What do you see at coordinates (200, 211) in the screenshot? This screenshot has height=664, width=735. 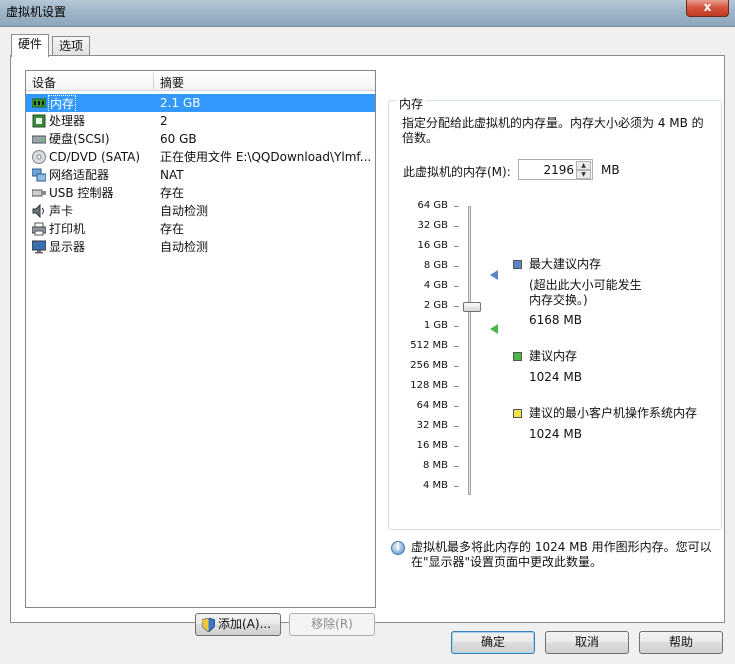 I see `device-row-sound-card: 声卡 自动检测` at bounding box center [200, 211].